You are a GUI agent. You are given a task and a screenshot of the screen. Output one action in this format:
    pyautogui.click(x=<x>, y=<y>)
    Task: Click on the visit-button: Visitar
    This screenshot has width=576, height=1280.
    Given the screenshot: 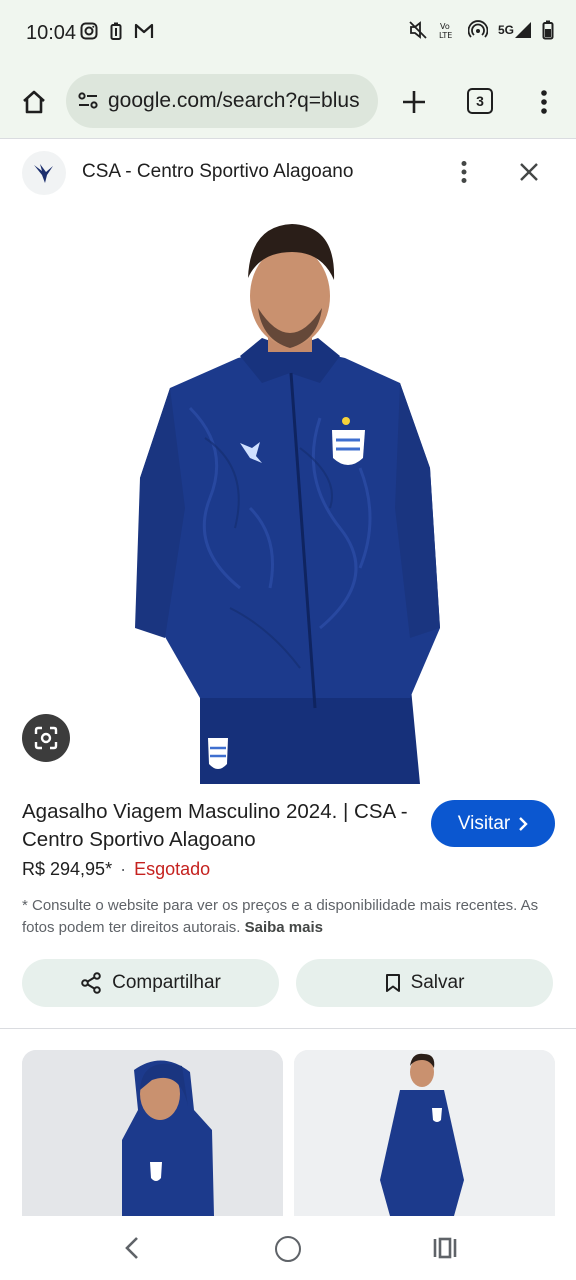 What is the action you would take?
    pyautogui.click(x=493, y=823)
    